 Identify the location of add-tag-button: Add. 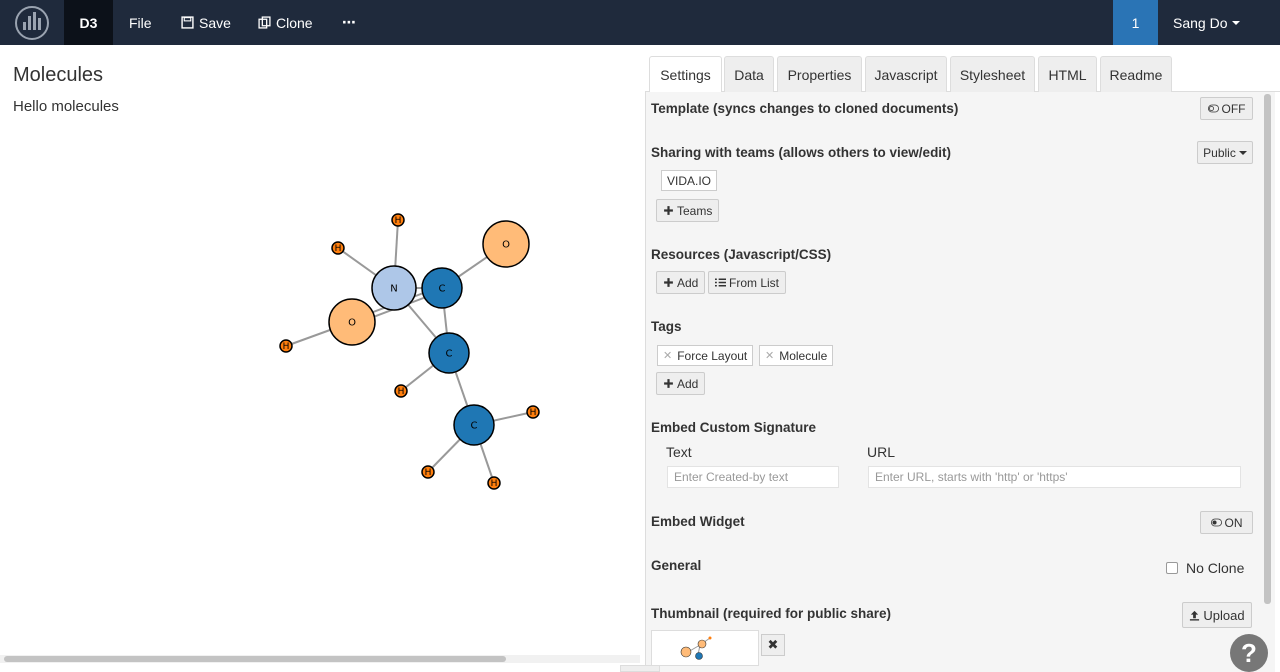
(681, 383).